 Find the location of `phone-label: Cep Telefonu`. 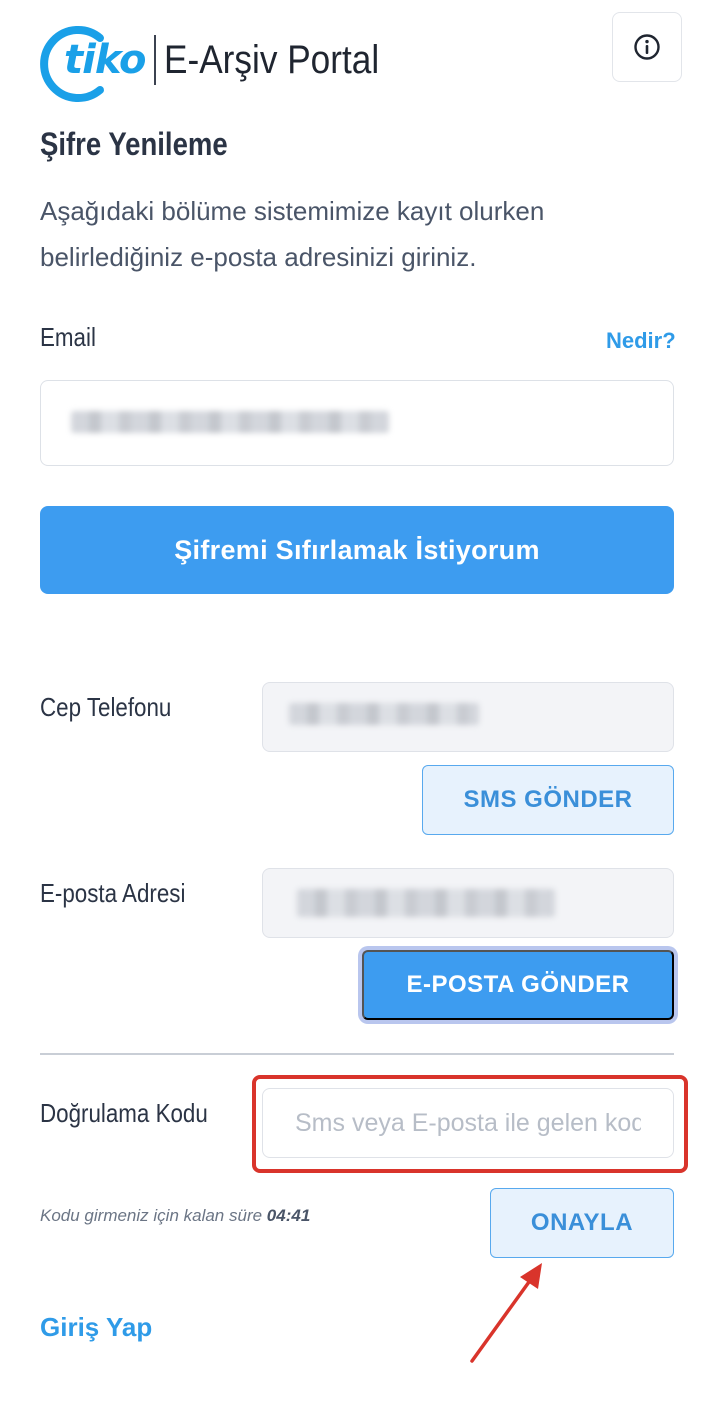

phone-label: Cep Telefonu is located at coordinates (106, 707).